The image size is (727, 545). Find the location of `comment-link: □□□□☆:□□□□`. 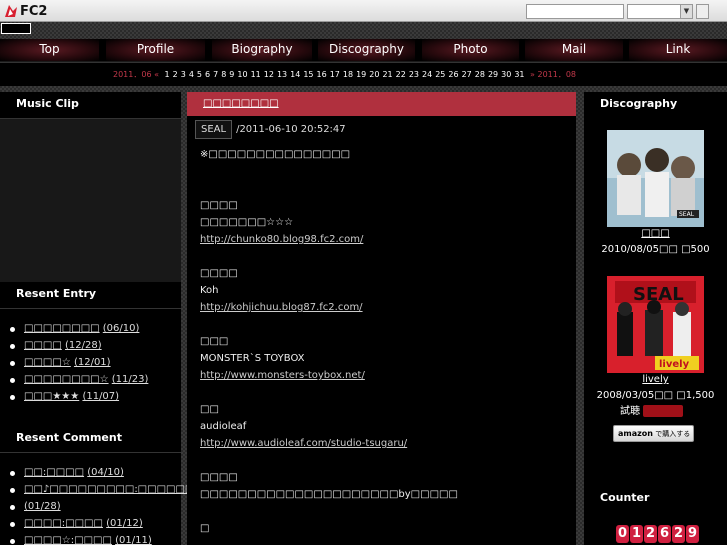

comment-link: □□□□☆:□□□□ is located at coordinates (68, 540).